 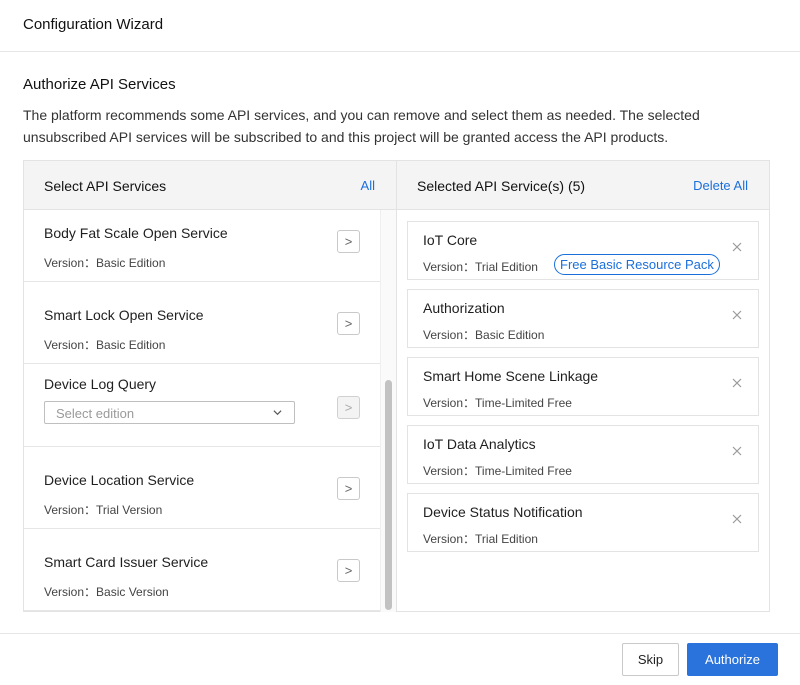 What do you see at coordinates (99, 84) in the screenshot?
I see `section-title: Authorize API Services` at bounding box center [99, 84].